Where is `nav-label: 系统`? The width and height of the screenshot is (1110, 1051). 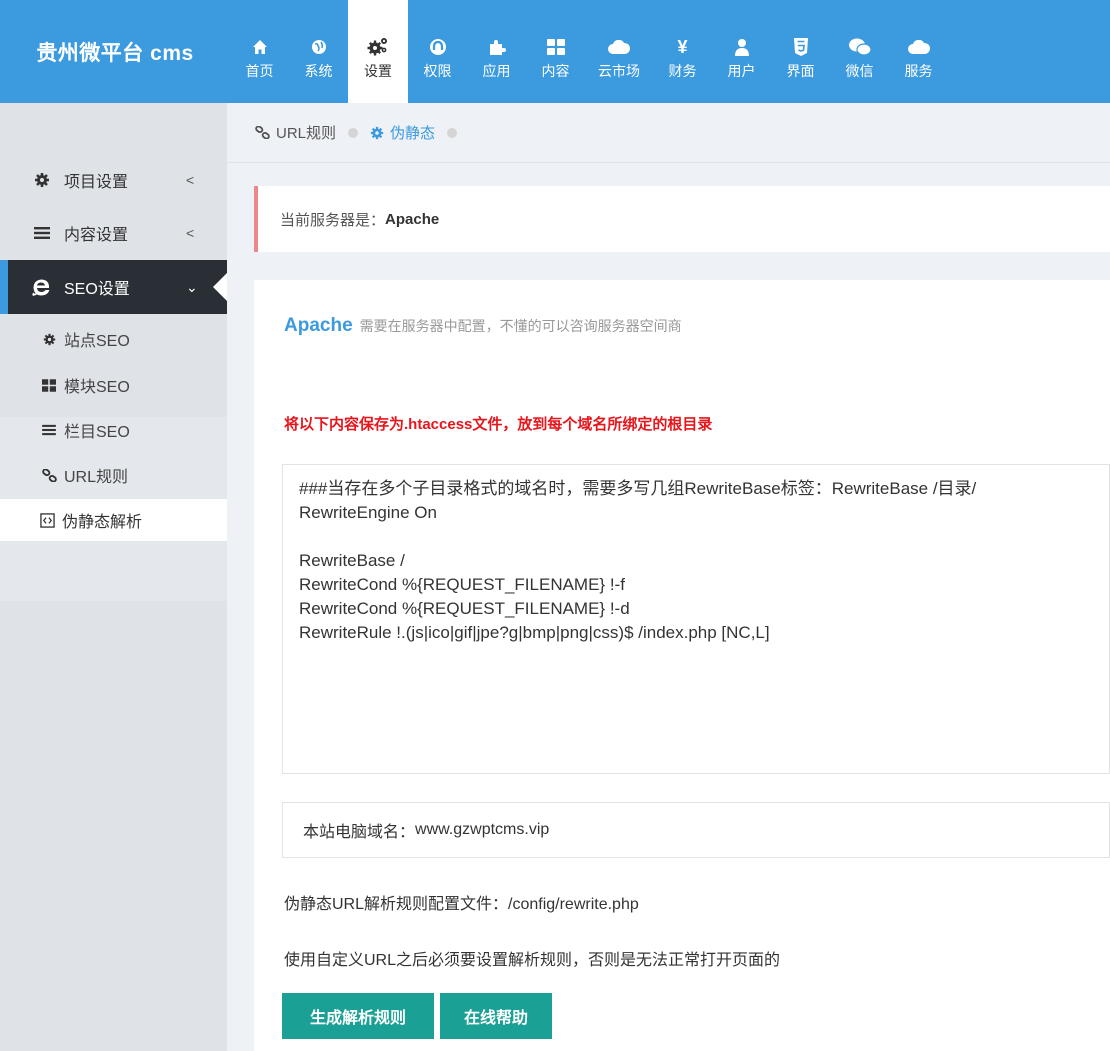 nav-label: 系统 is located at coordinates (318, 71).